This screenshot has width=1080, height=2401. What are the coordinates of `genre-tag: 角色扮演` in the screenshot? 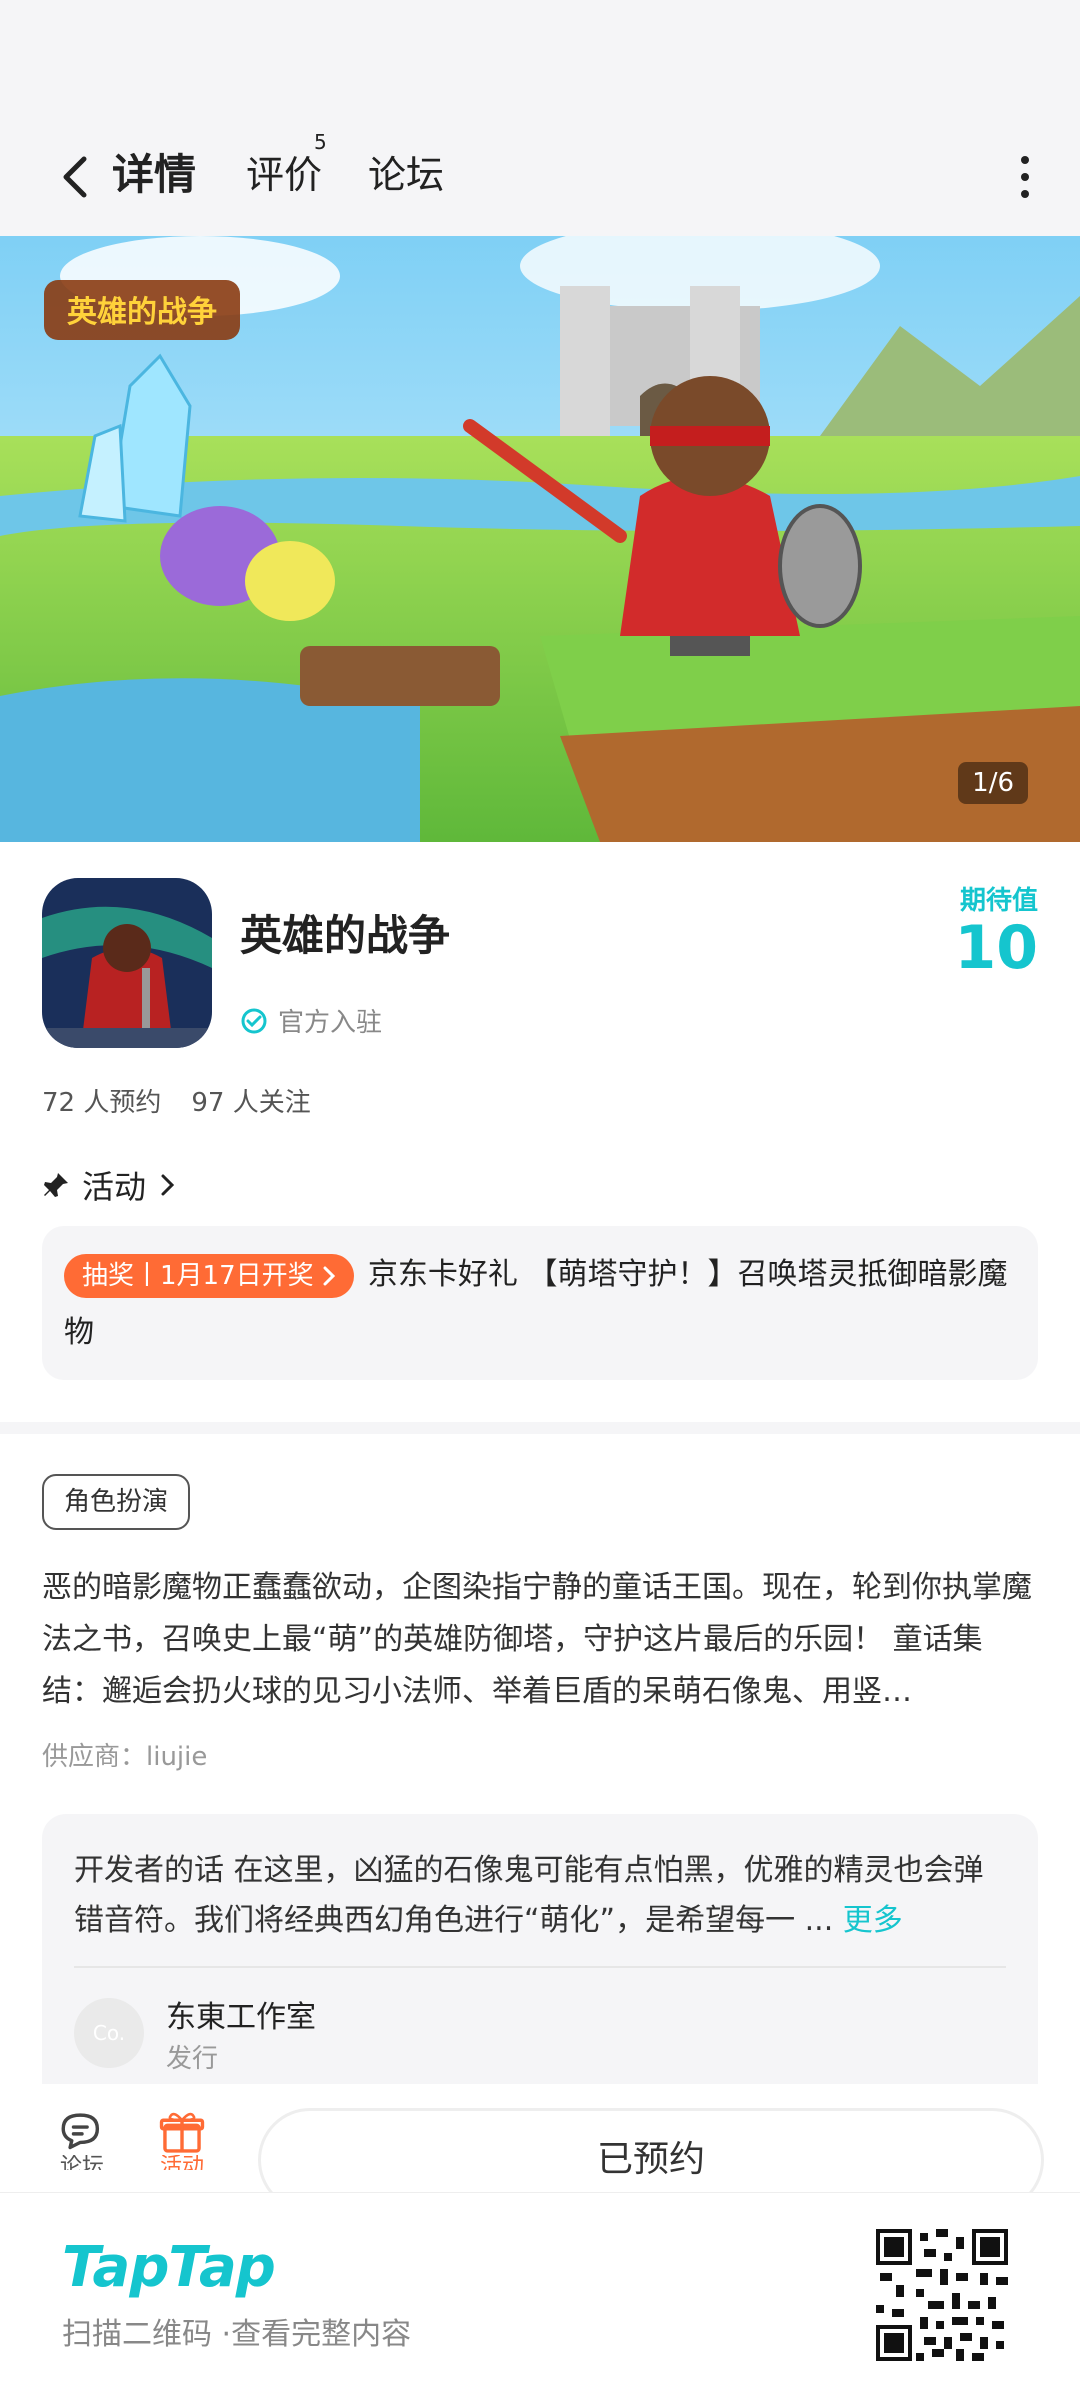 It's located at (116, 1502).